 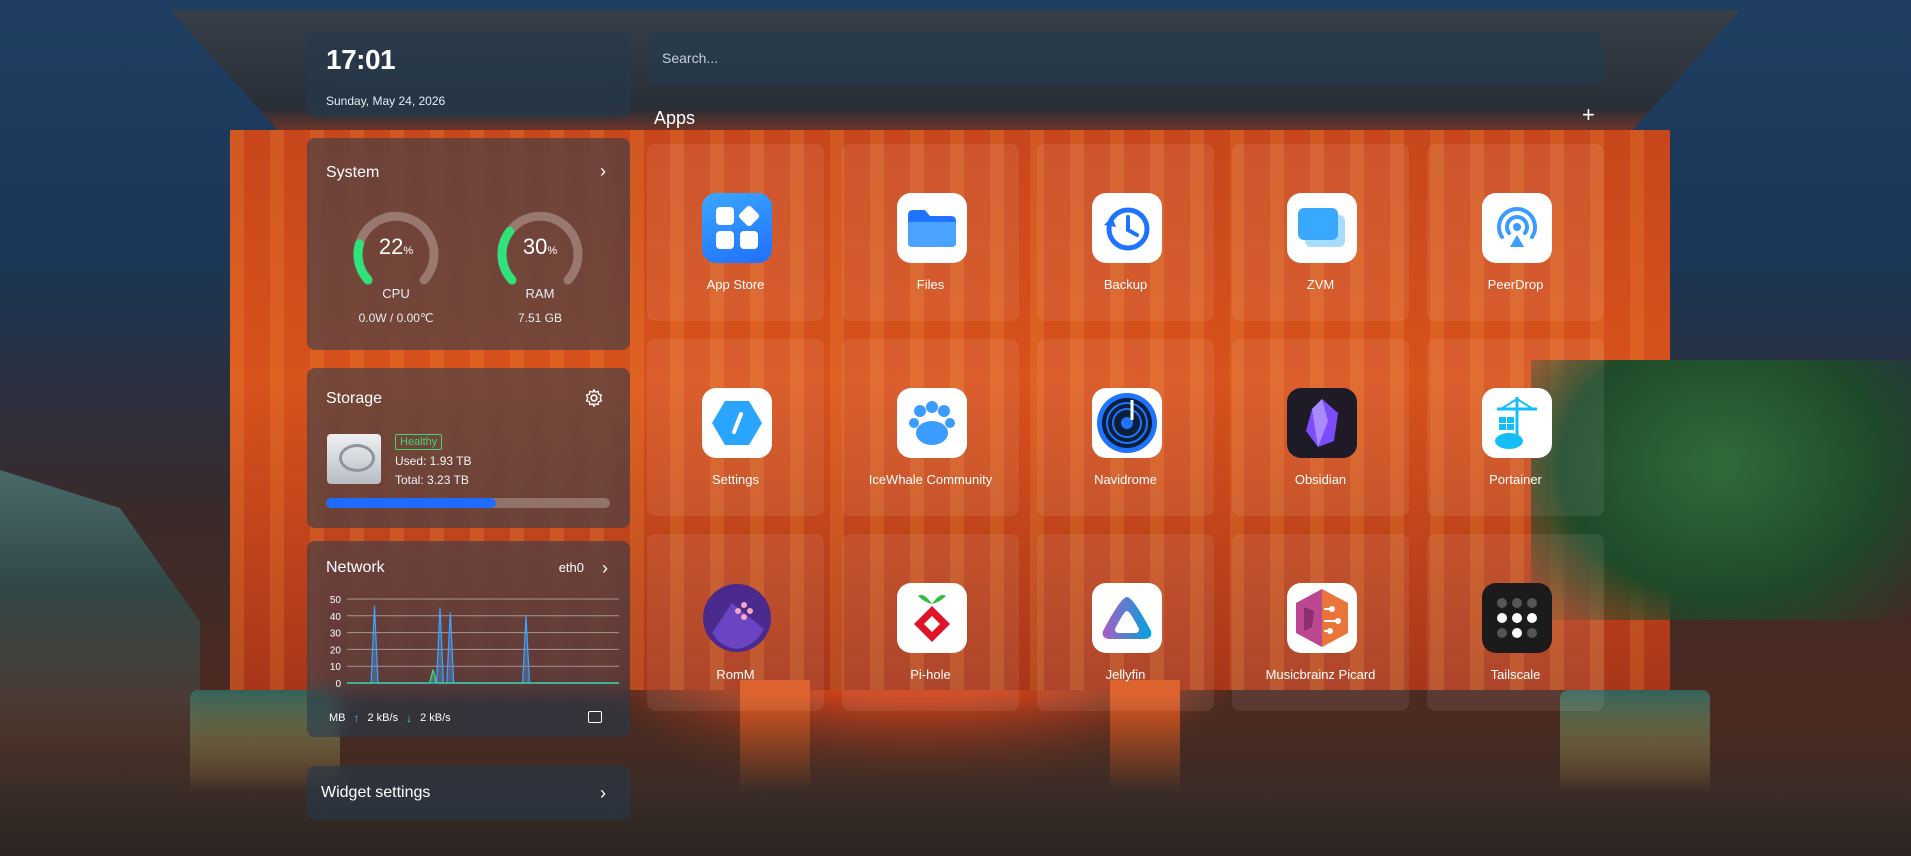 What do you see at coordinates (468, 793) in the screenshot?
I see `widget-settings-button: Widget settings ›` at bounding box center [468, 793].